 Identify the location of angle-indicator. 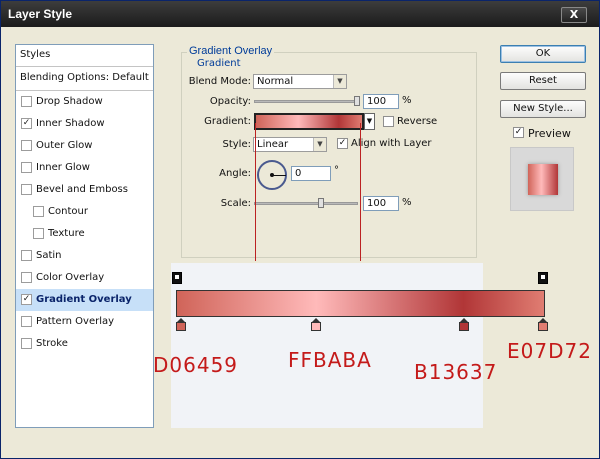
(279, 175).